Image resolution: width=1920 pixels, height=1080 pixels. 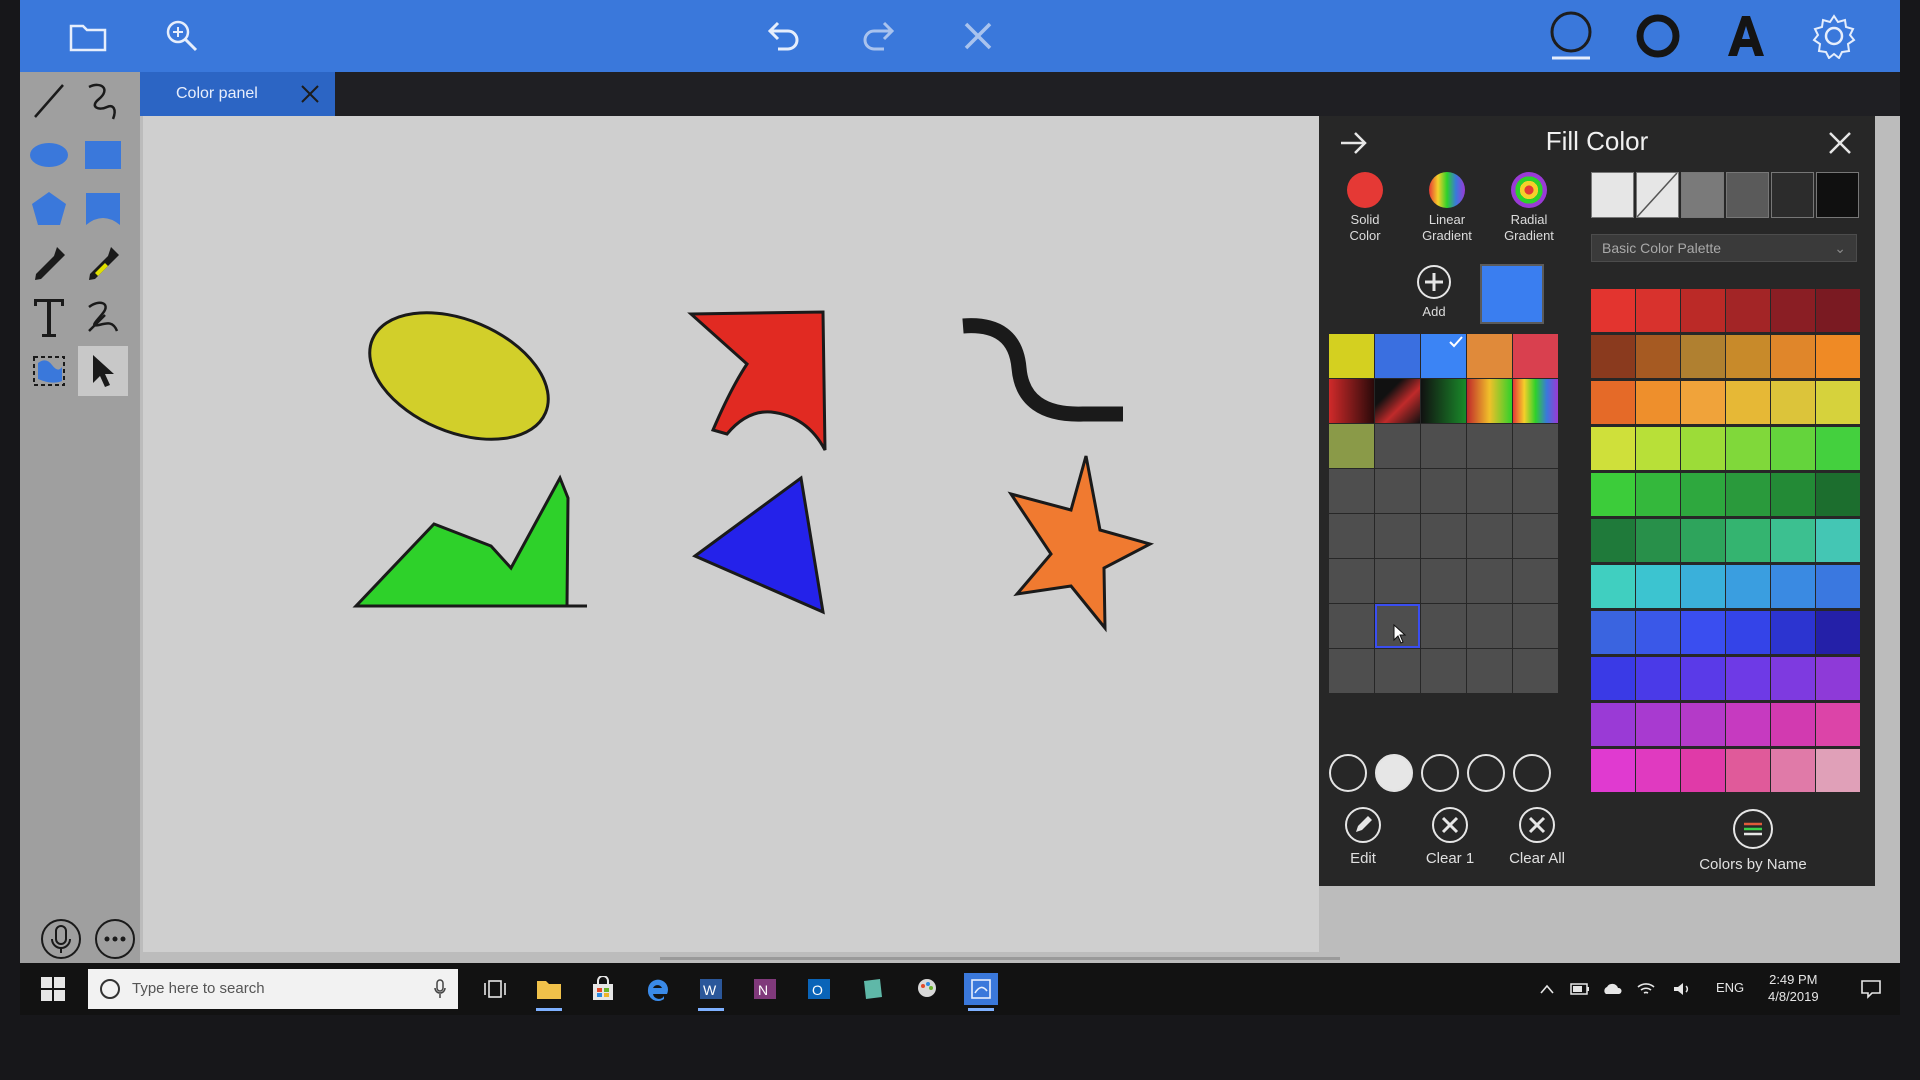 I want to click on radial-gradient-button: Radial Gradient, so click(x=1529, y=208).